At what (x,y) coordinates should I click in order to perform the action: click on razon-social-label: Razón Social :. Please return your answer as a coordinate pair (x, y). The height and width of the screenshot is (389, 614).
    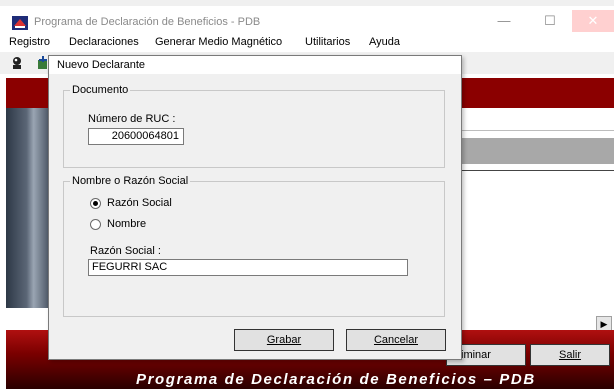
    Looking at the image, I should click on (125, 251).